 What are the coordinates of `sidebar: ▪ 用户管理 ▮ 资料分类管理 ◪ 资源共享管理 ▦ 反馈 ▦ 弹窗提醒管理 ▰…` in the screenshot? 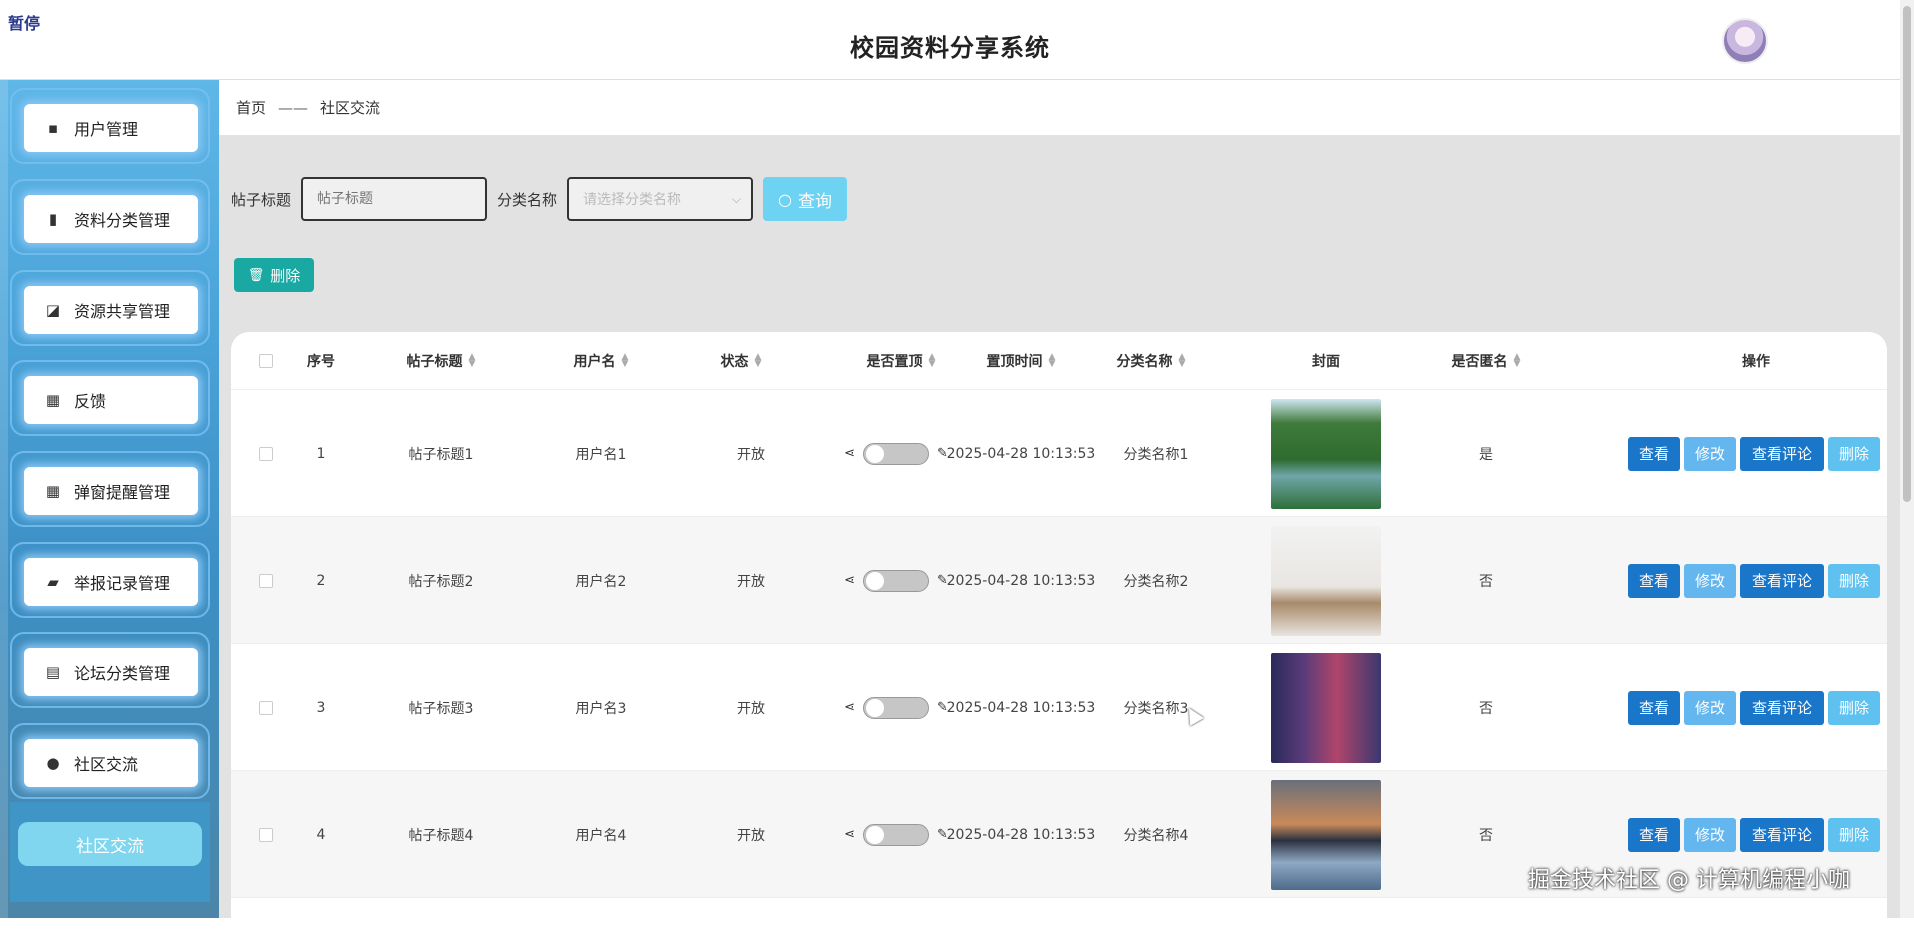 It's located at (109, 499).